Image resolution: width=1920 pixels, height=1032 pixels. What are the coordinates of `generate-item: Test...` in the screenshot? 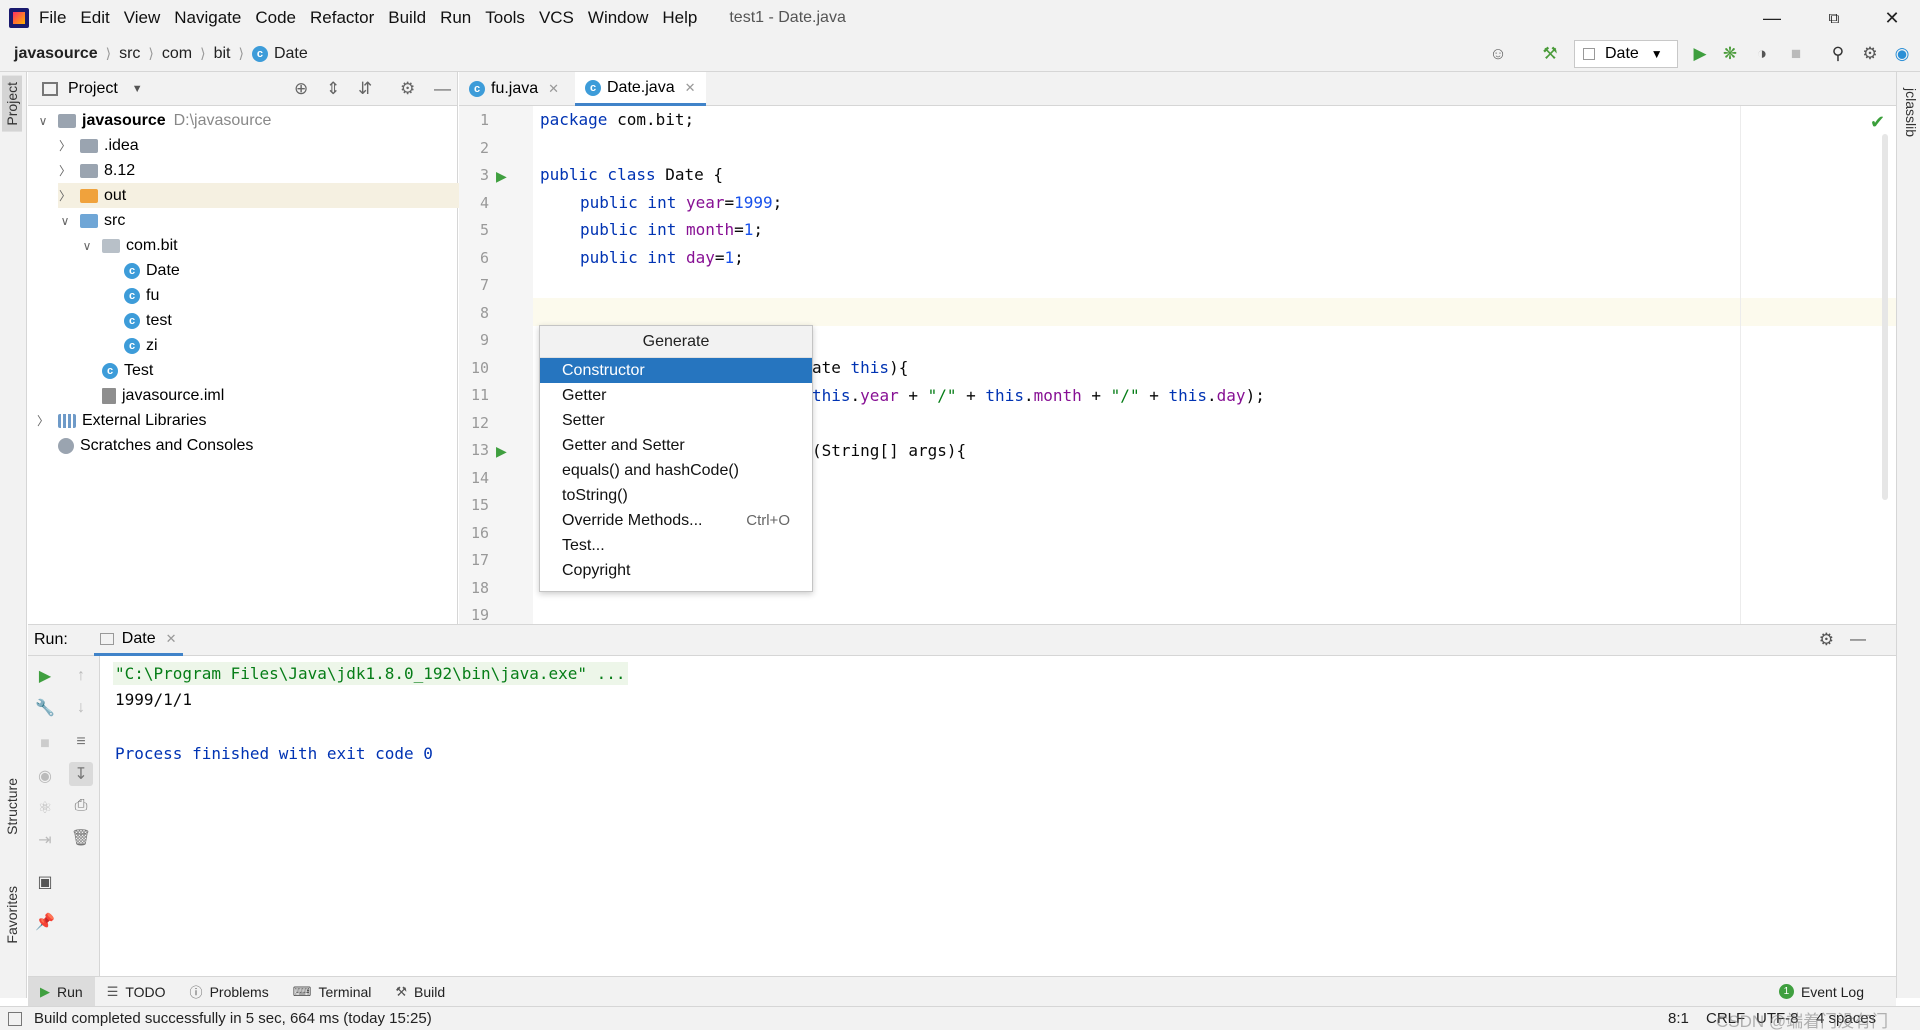 It's located at (676, 545).